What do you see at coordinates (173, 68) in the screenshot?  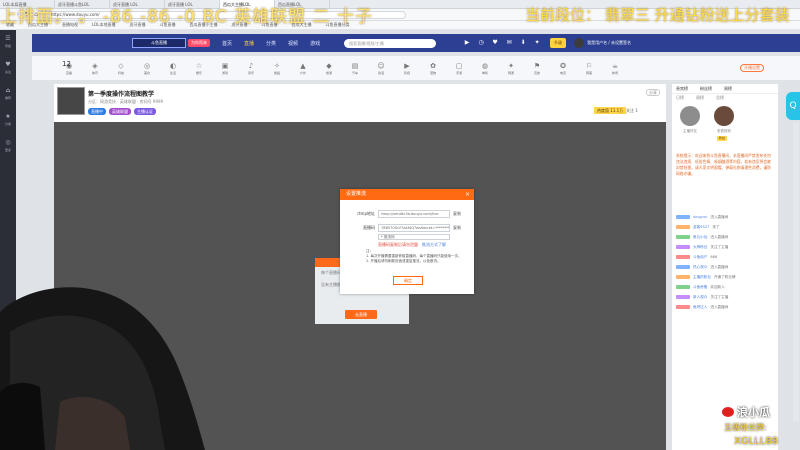 I see `category-item: ◐ 生活` at bounding box center [173, 68].